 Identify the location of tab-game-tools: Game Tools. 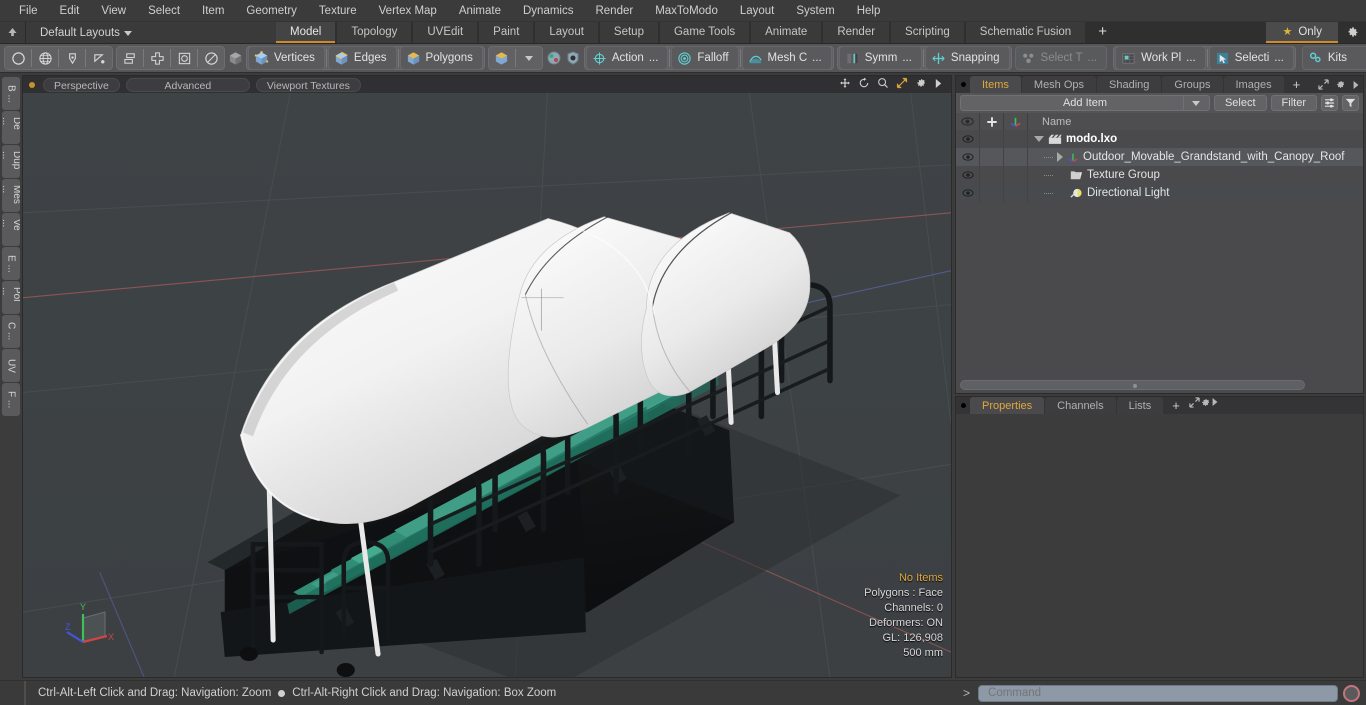
(704, 32).